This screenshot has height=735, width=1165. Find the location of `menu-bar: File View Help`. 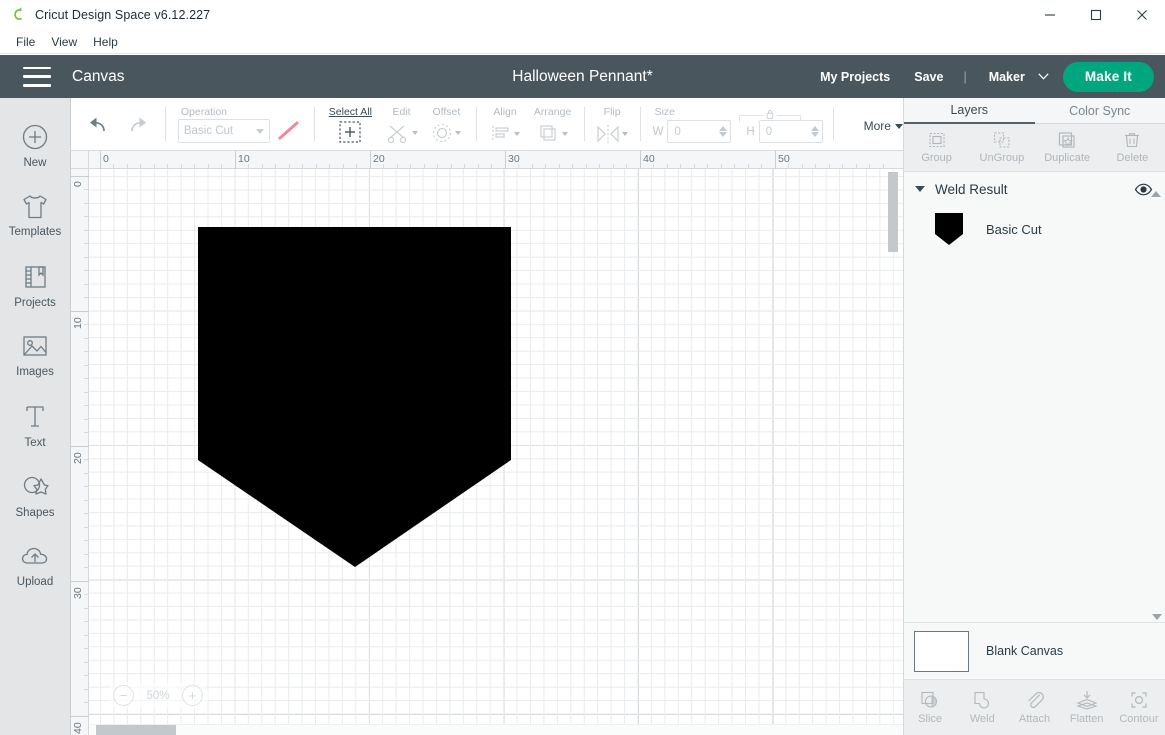

menu-bar: File View Help is located at coordinates (582, 42).